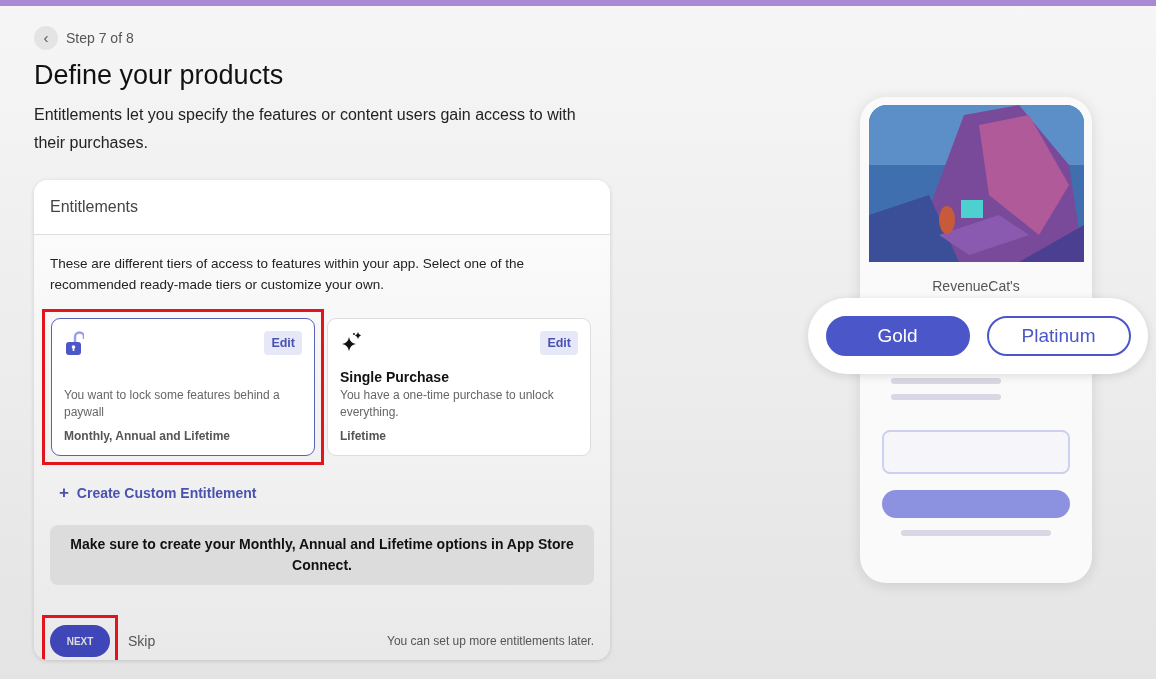 This screenshot has height=679, width=1156. I want to click on app-name: RevenueCat's, so click(976, 286).